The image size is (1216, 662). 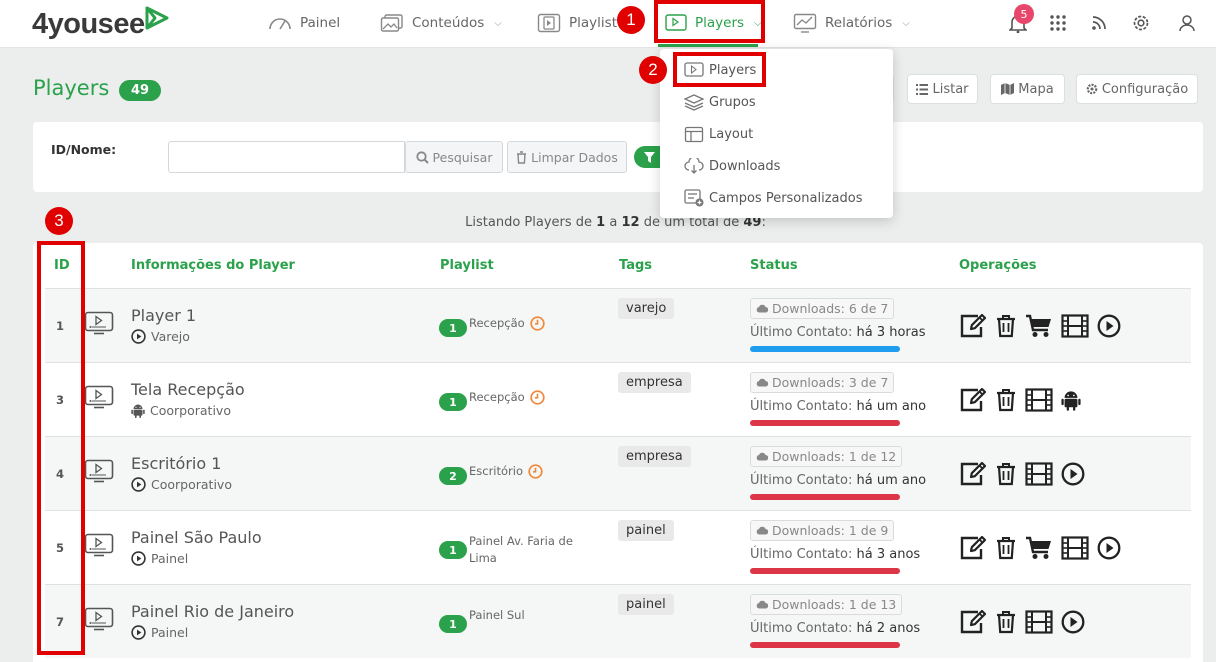 I want to click on status-bar, so click(x=825, y=349).